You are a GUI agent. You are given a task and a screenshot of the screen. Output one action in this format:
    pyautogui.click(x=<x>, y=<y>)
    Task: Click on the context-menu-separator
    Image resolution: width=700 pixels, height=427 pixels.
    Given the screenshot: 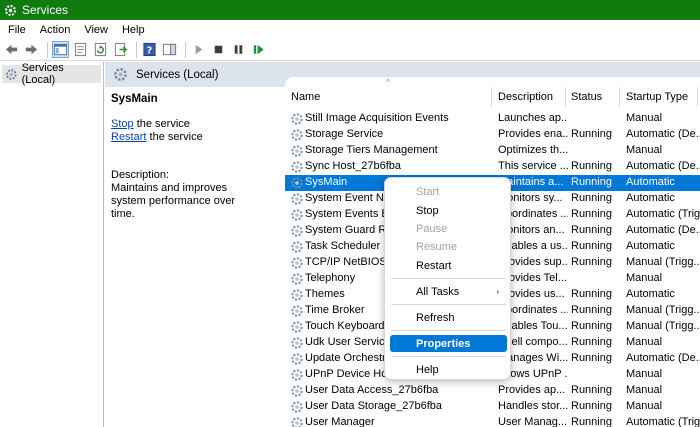 What is the action you would take?
    pyautogui.click(x=448, y=356)
    